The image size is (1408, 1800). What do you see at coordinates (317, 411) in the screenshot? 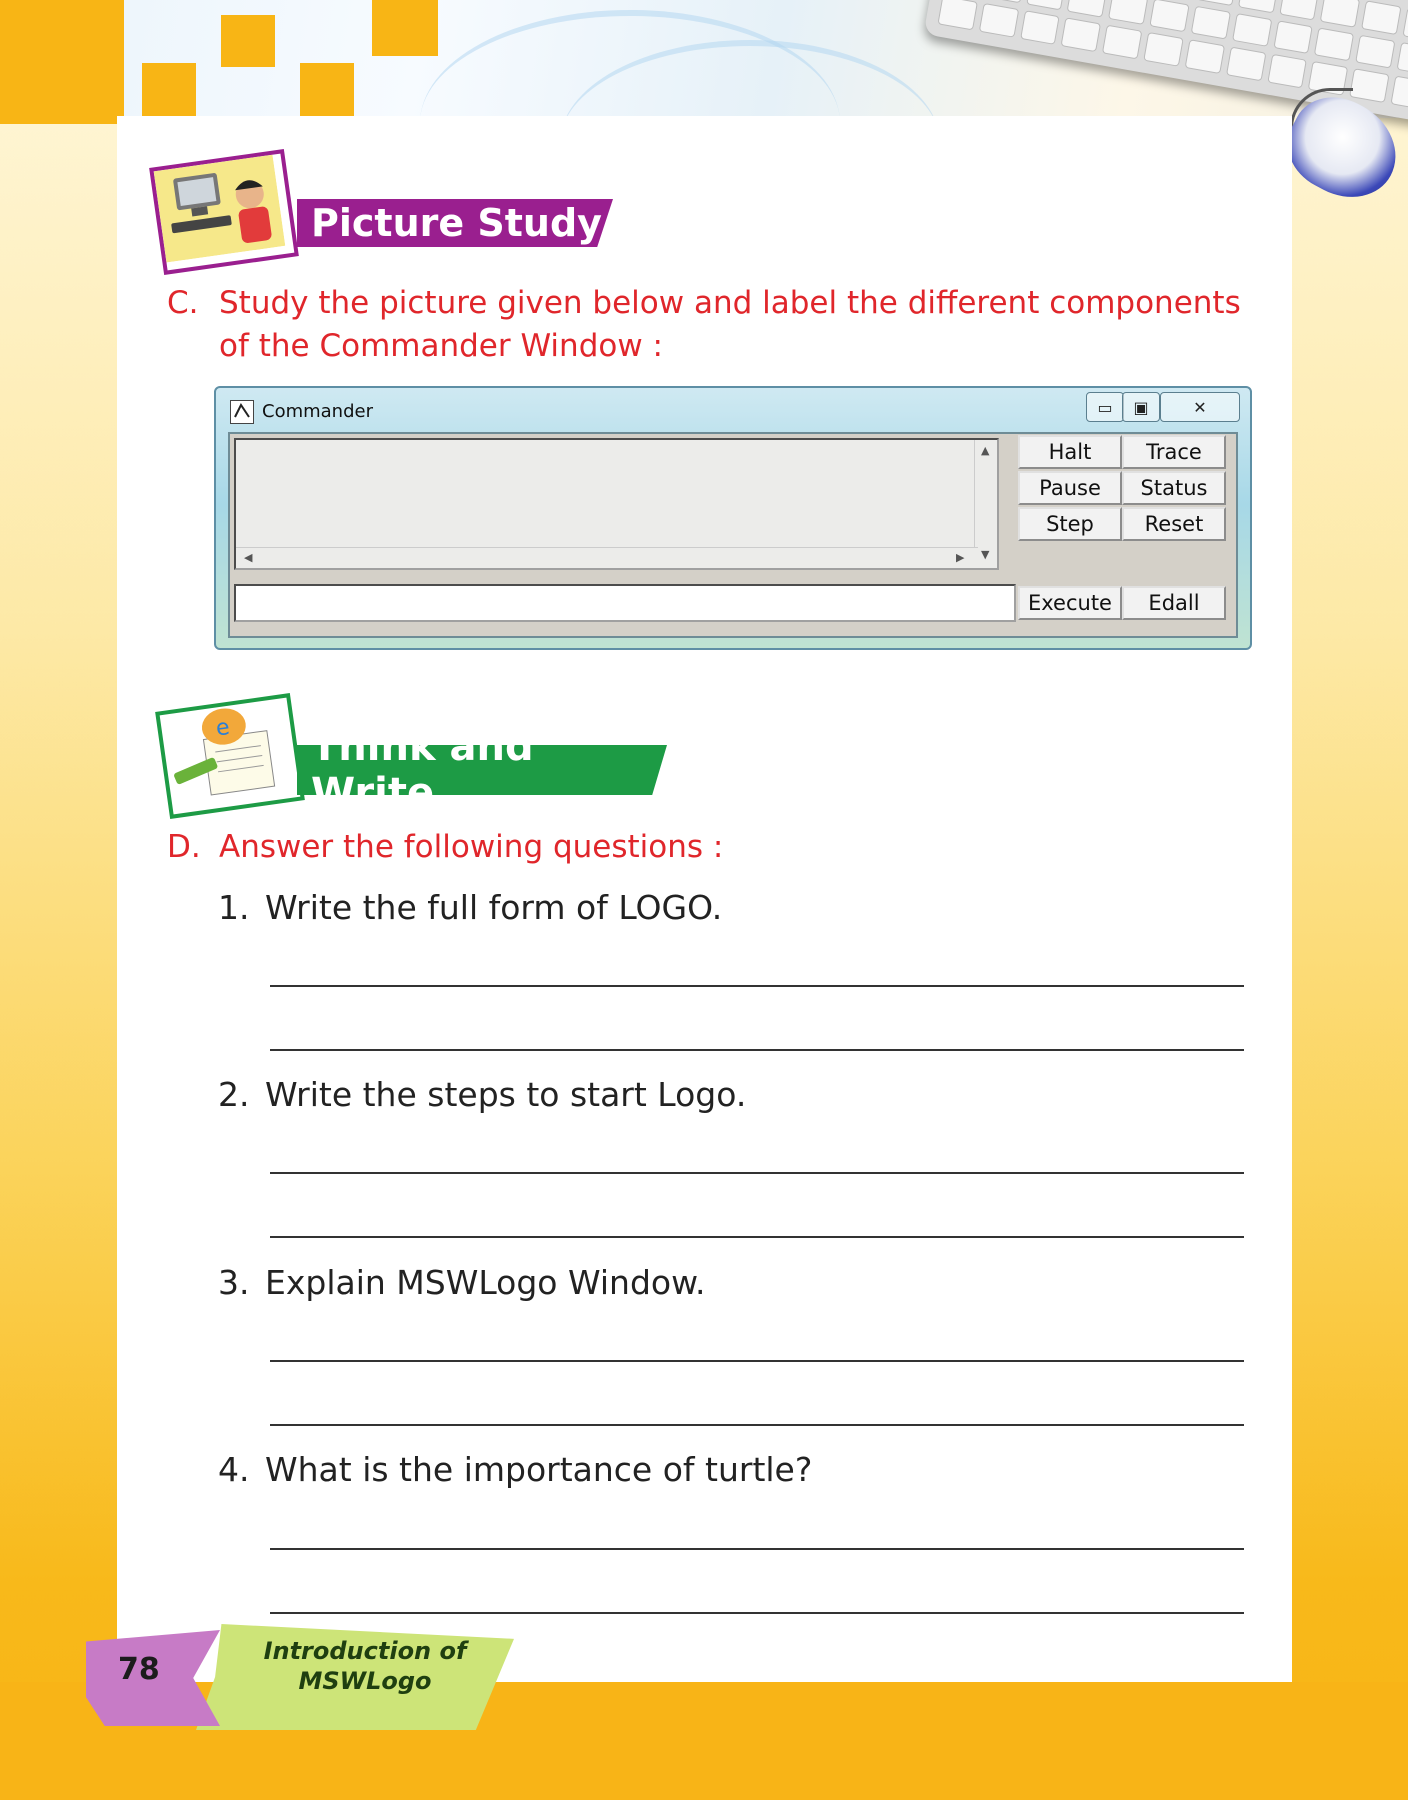
I see `window-title: Commander` at bounding box center [317, 411].